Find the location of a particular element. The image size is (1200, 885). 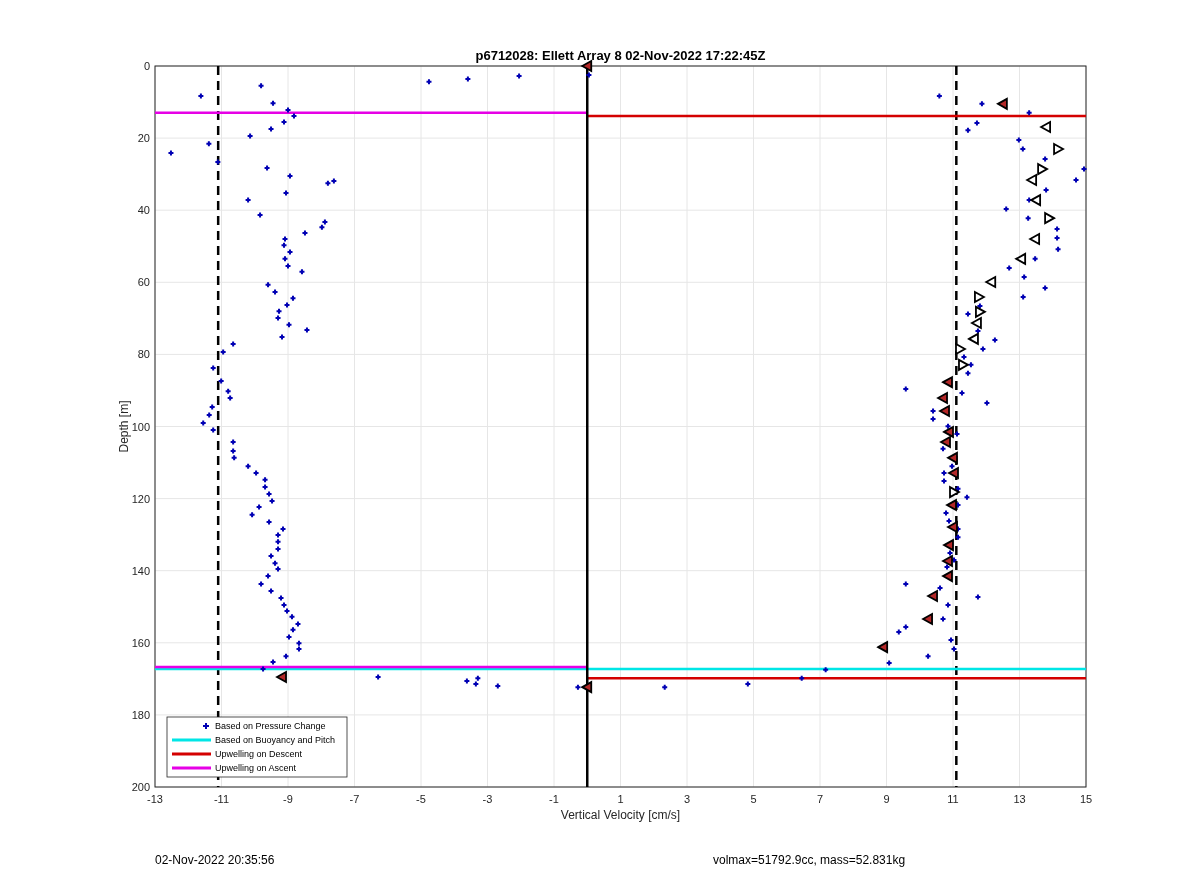

legend-label: Based on Pressure Change is located at coordinates (270, 726).